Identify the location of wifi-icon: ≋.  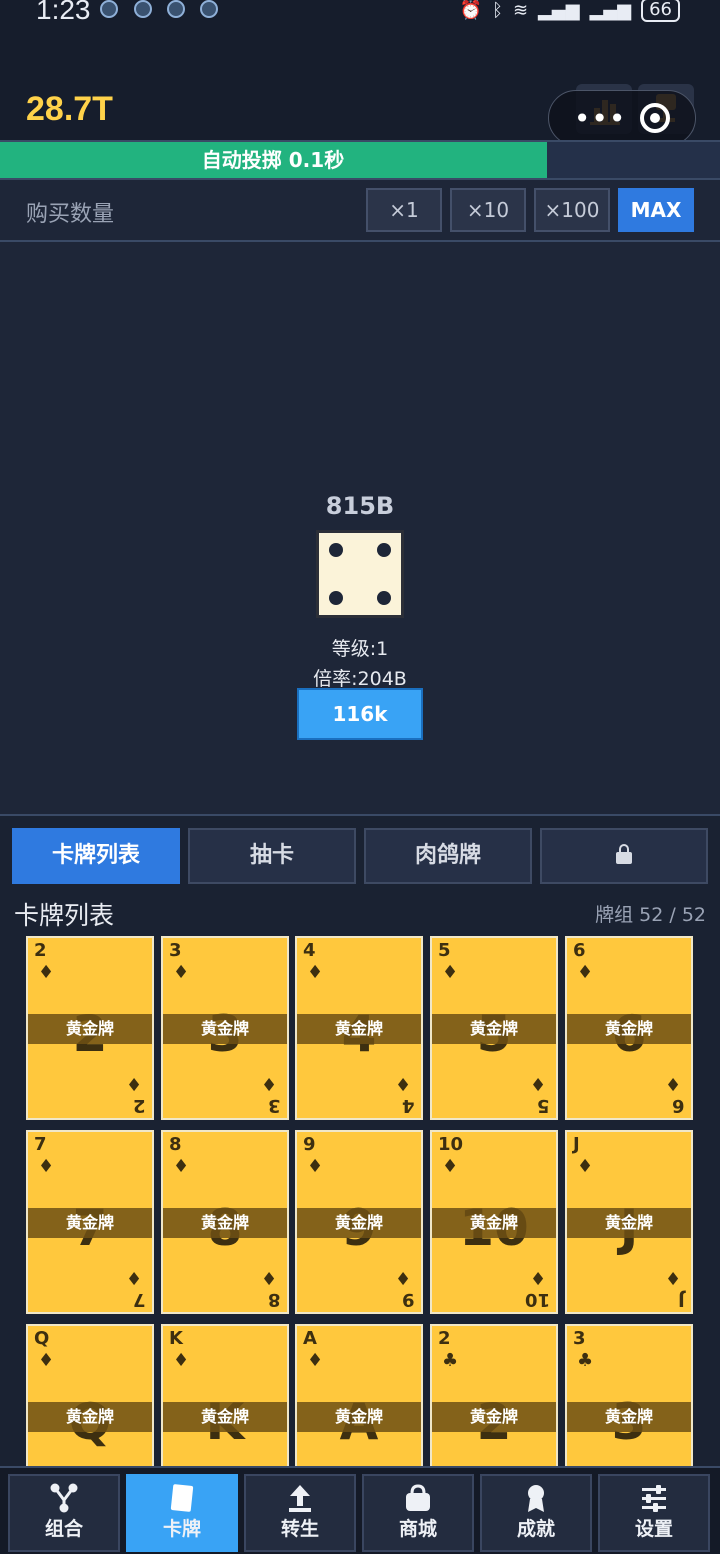
(520, 10).